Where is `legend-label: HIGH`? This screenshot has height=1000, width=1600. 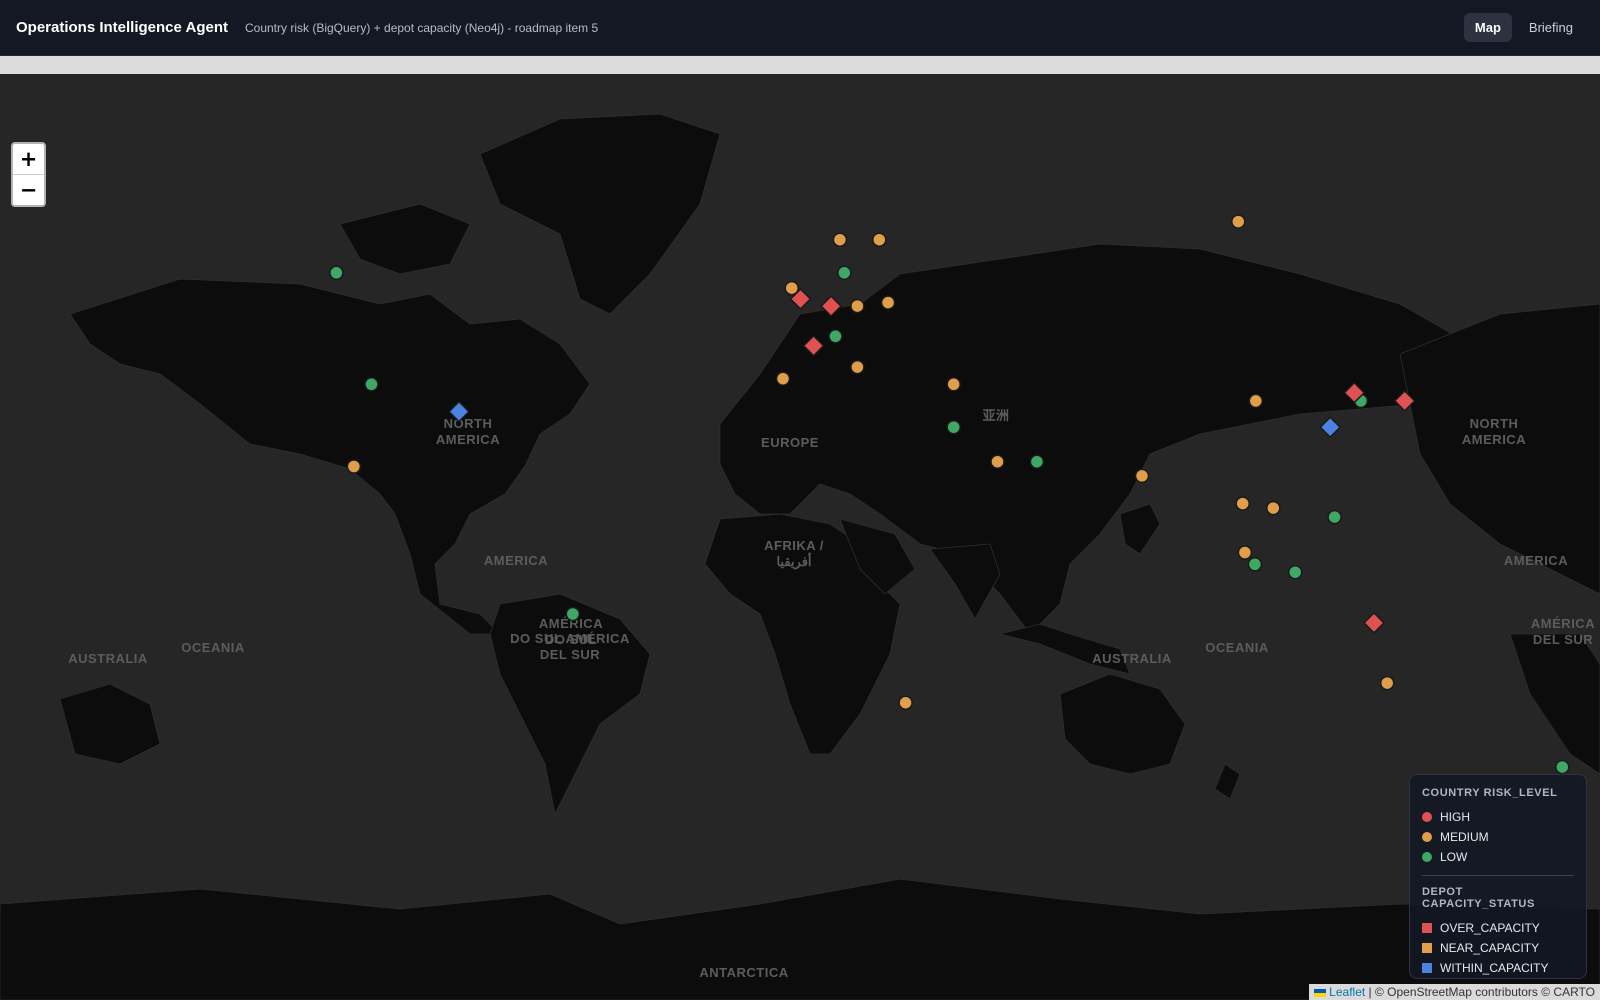
legend-label: HIGH is located at coordinates (1455, 817).